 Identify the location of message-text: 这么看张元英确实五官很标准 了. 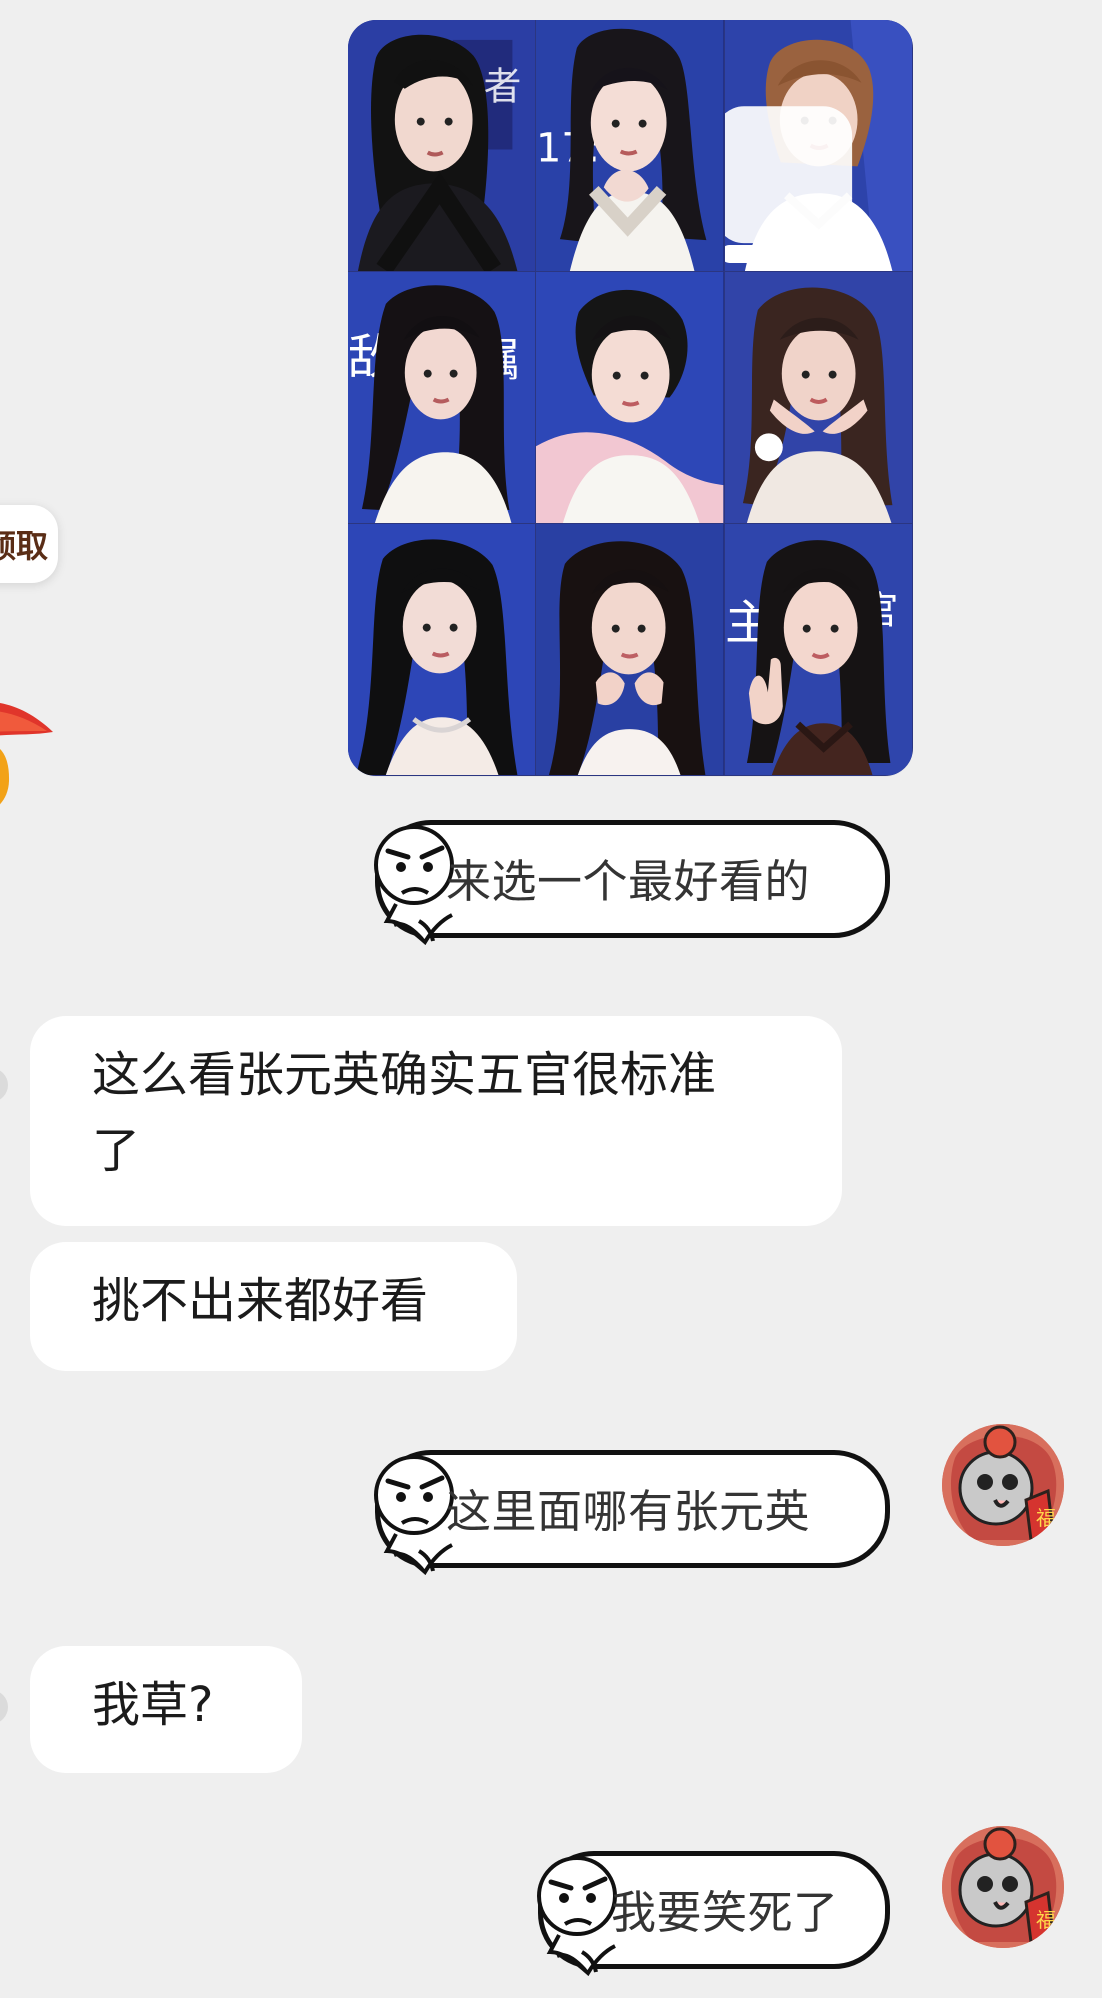
(404, 1113).